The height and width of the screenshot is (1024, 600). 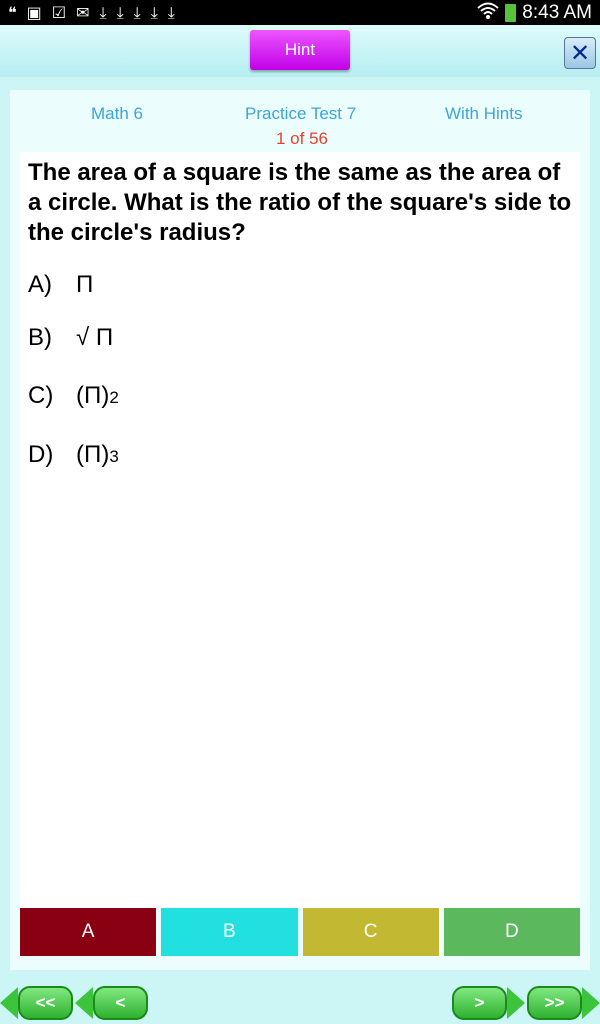 What do you see at coordinates (40, 284) in the screenshot?
I see `choice-letter: A)` at bounding box center [40, 284].